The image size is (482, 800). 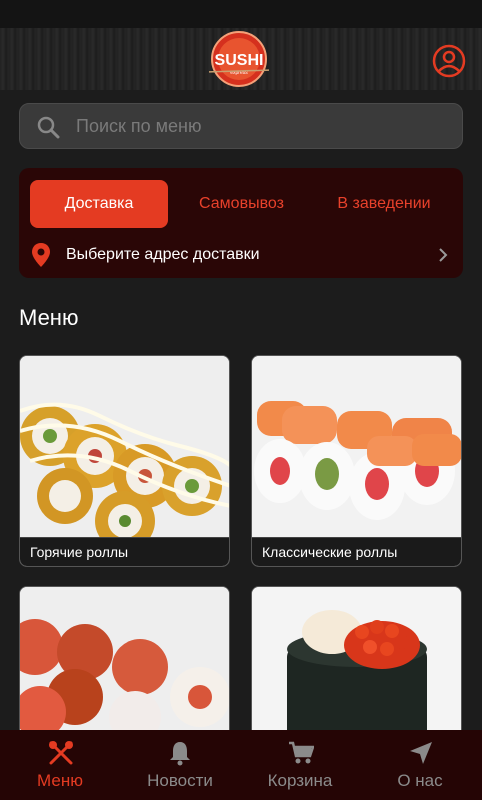 What do you see at coordinates (449, 61) in the screenshot?
I see `profile-icon` at bounding box center [449, 61].